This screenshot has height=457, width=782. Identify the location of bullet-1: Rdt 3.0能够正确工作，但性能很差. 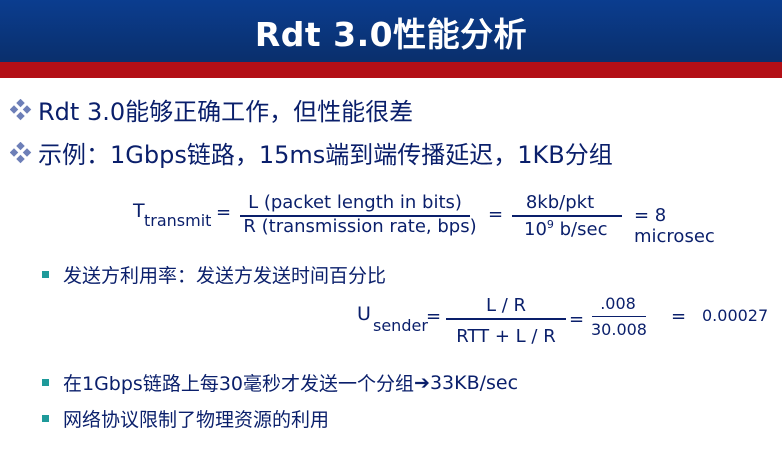
(211, 109).